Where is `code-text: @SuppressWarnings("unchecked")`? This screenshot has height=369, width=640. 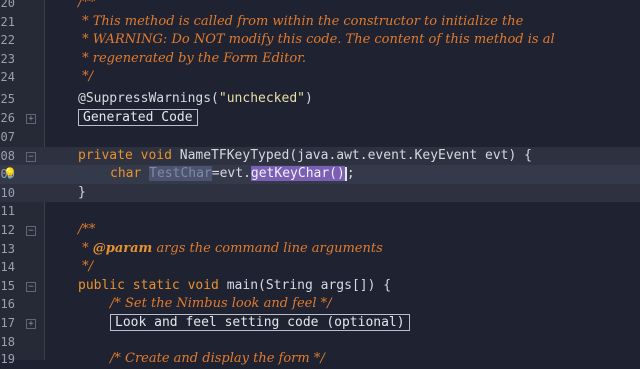
code-text: @SuppressWarnings("unchecked") is located at coordinates (195, 99).